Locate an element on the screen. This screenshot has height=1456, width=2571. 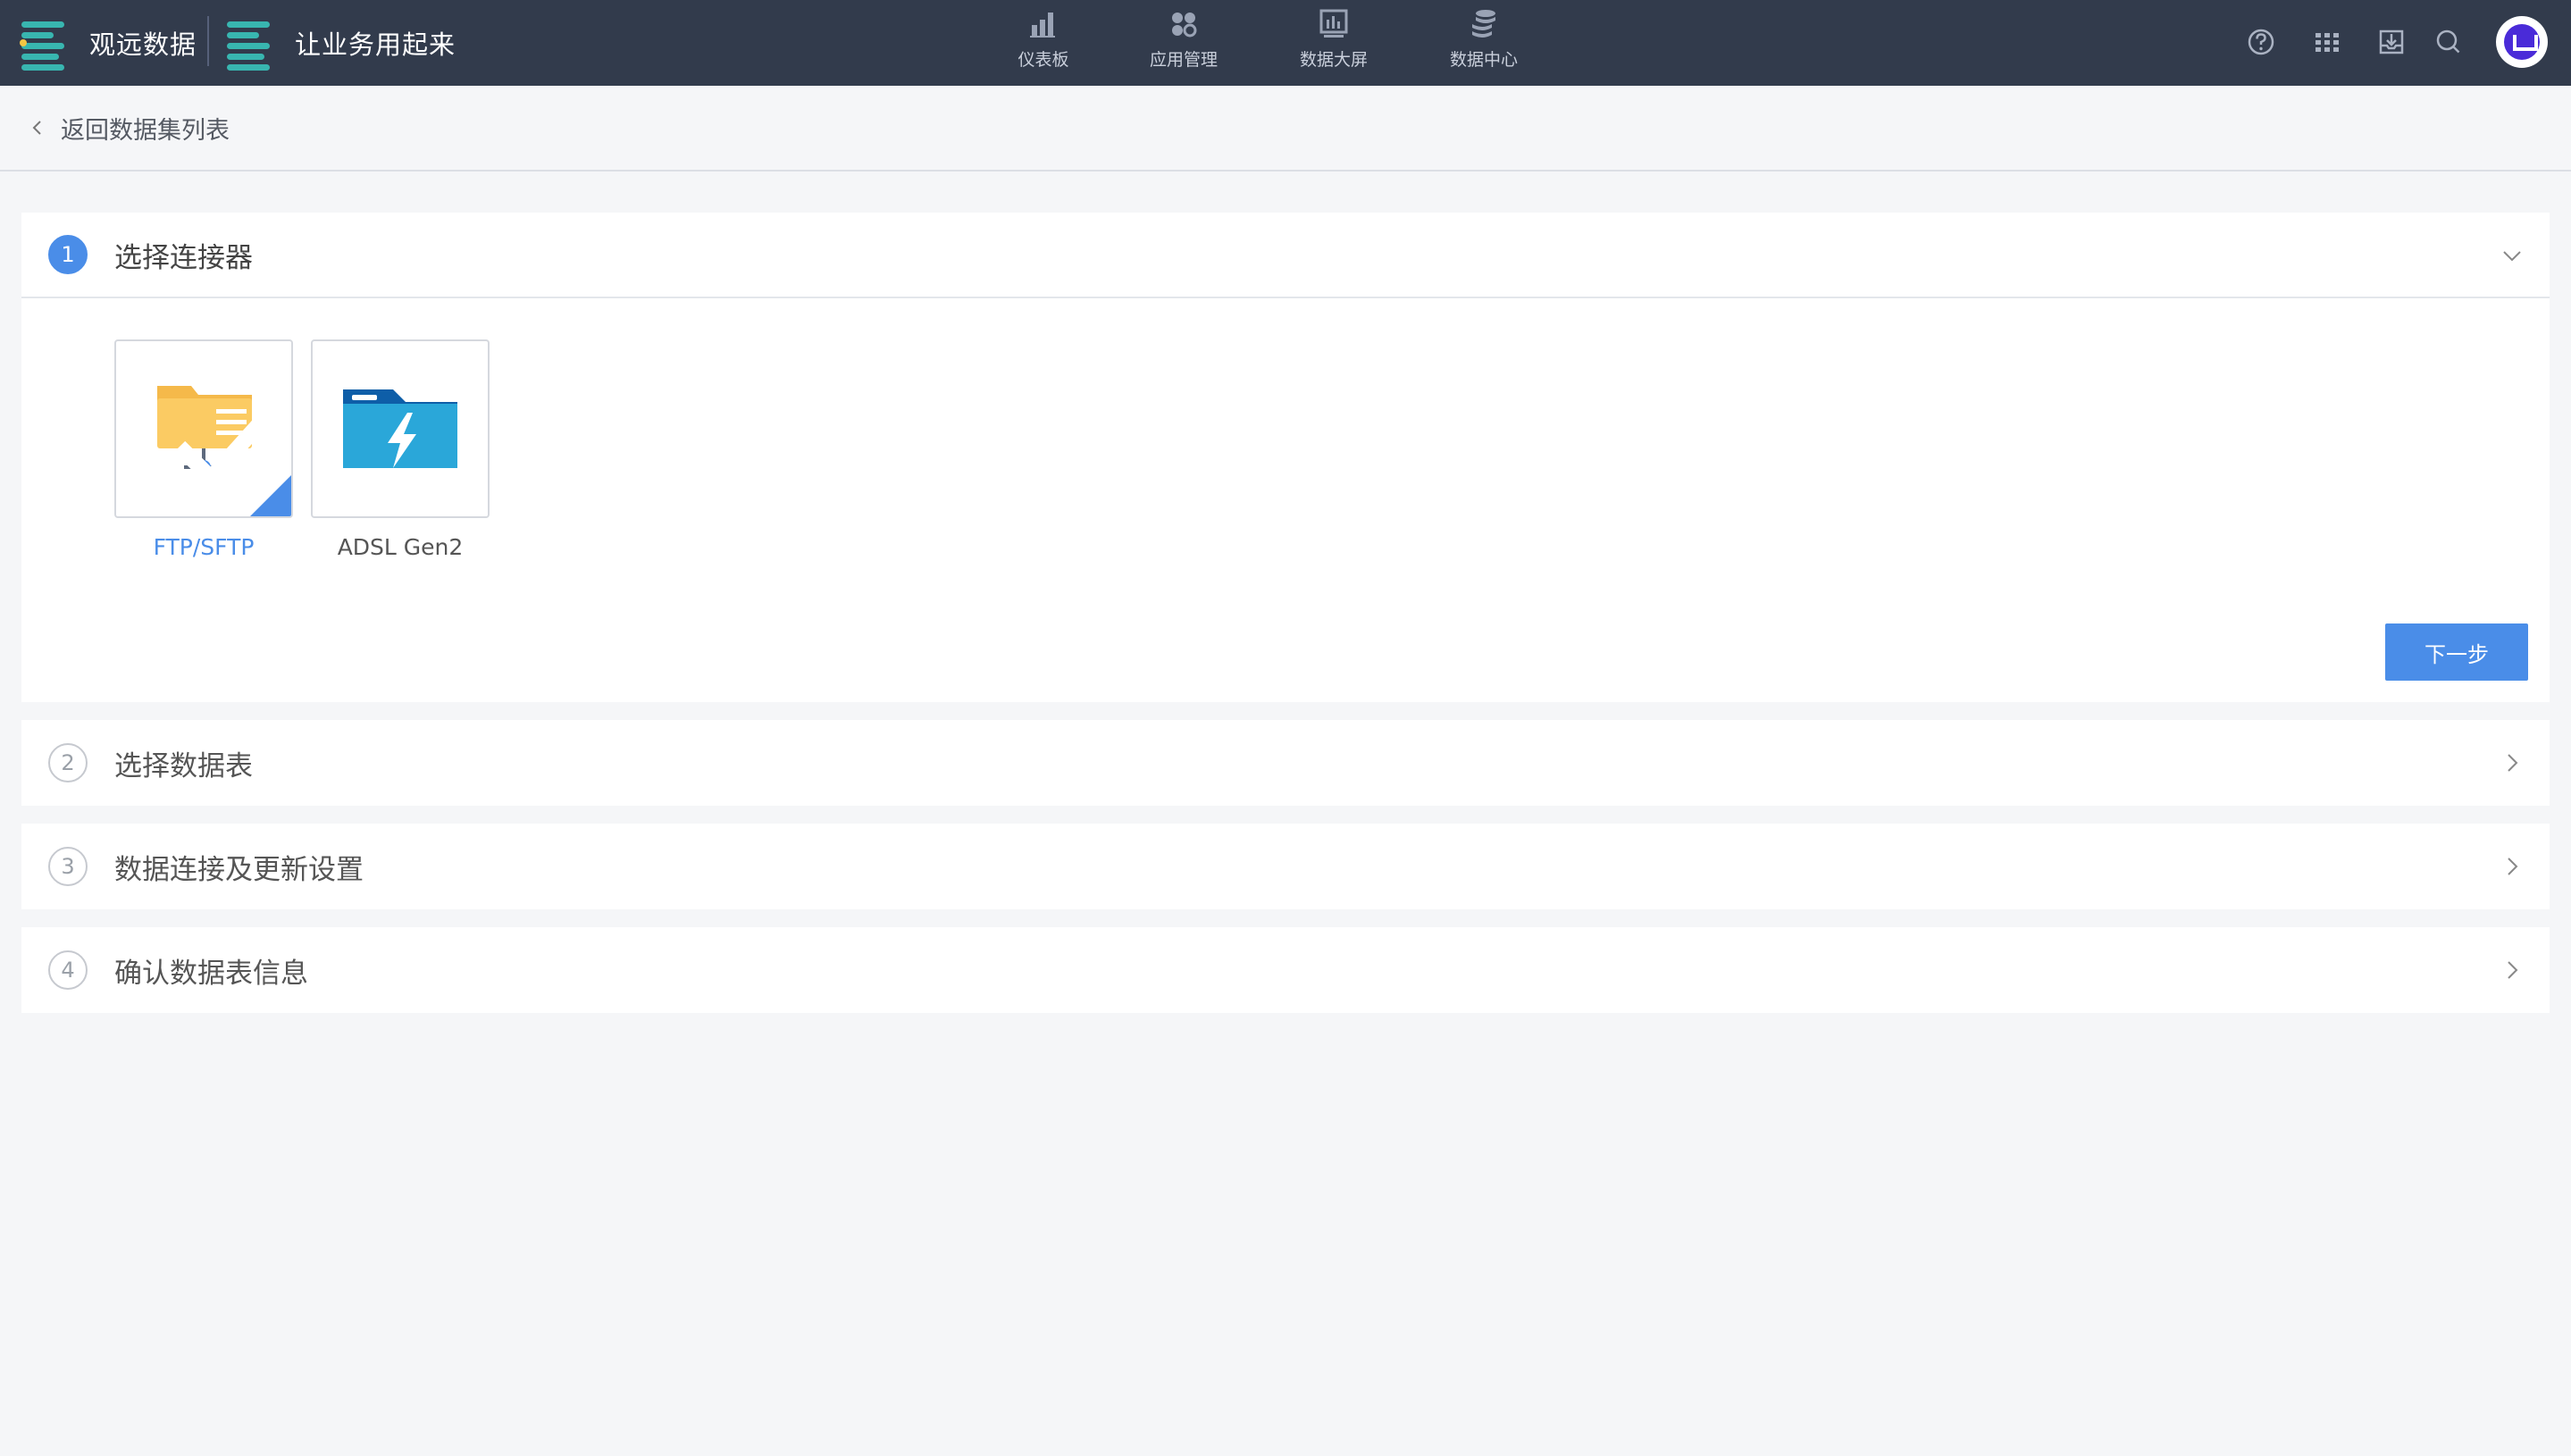
nav-app-management: 应用管理 is located at coordinates (1184, 43).